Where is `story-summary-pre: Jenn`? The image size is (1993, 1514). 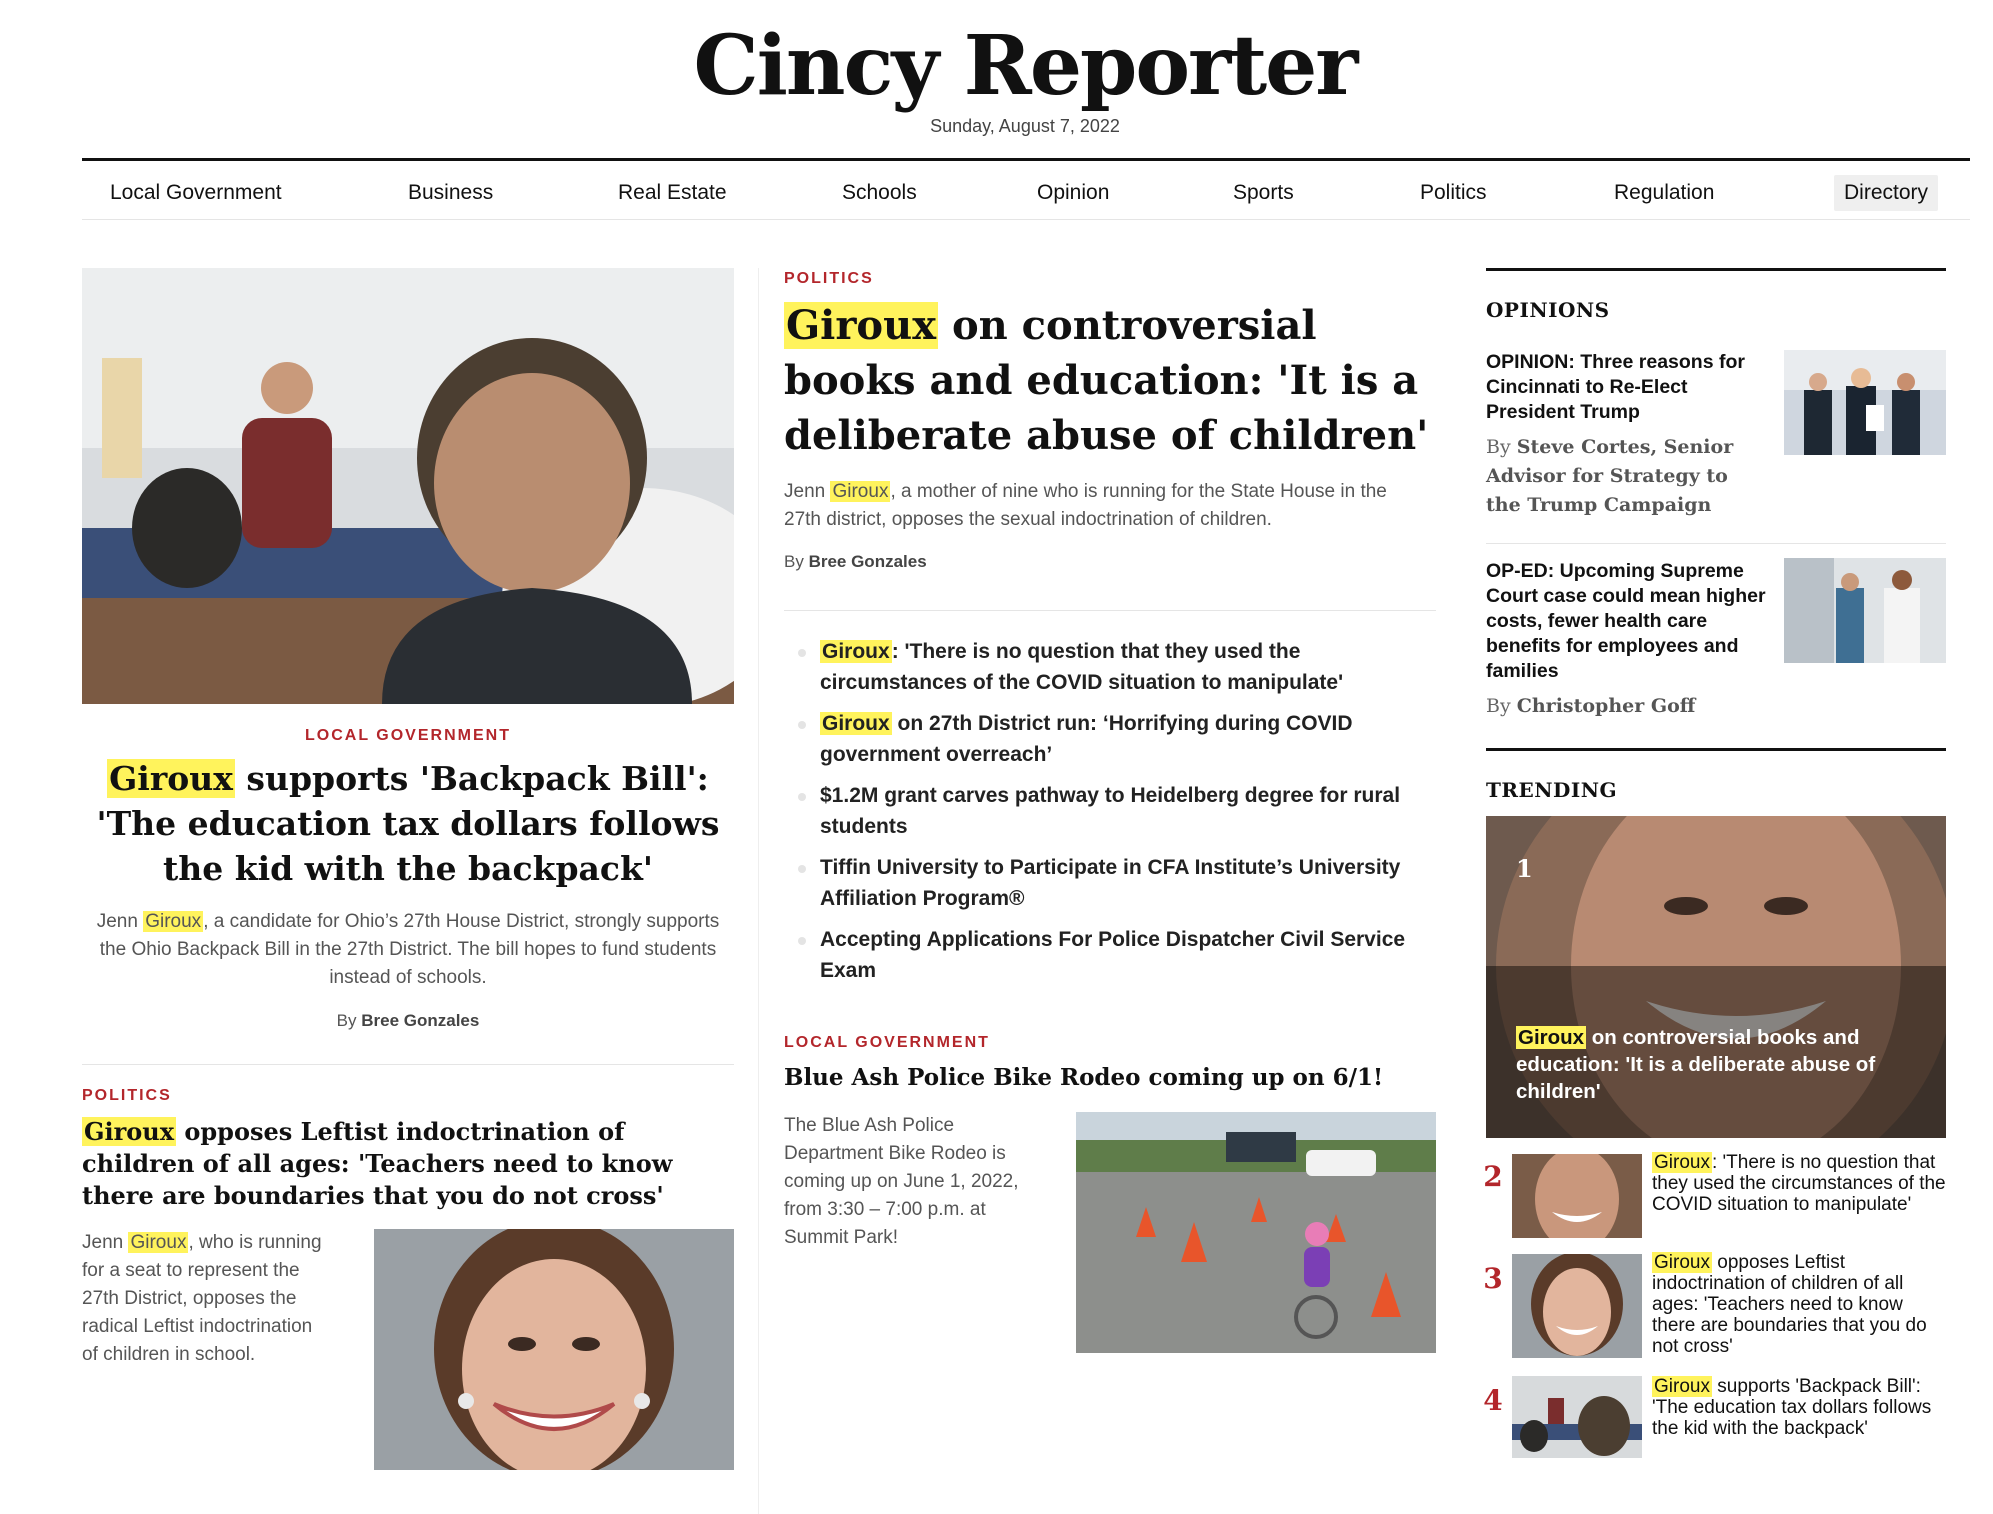 story-summary-pre: Jenn is located at coordinates (105, 1242).